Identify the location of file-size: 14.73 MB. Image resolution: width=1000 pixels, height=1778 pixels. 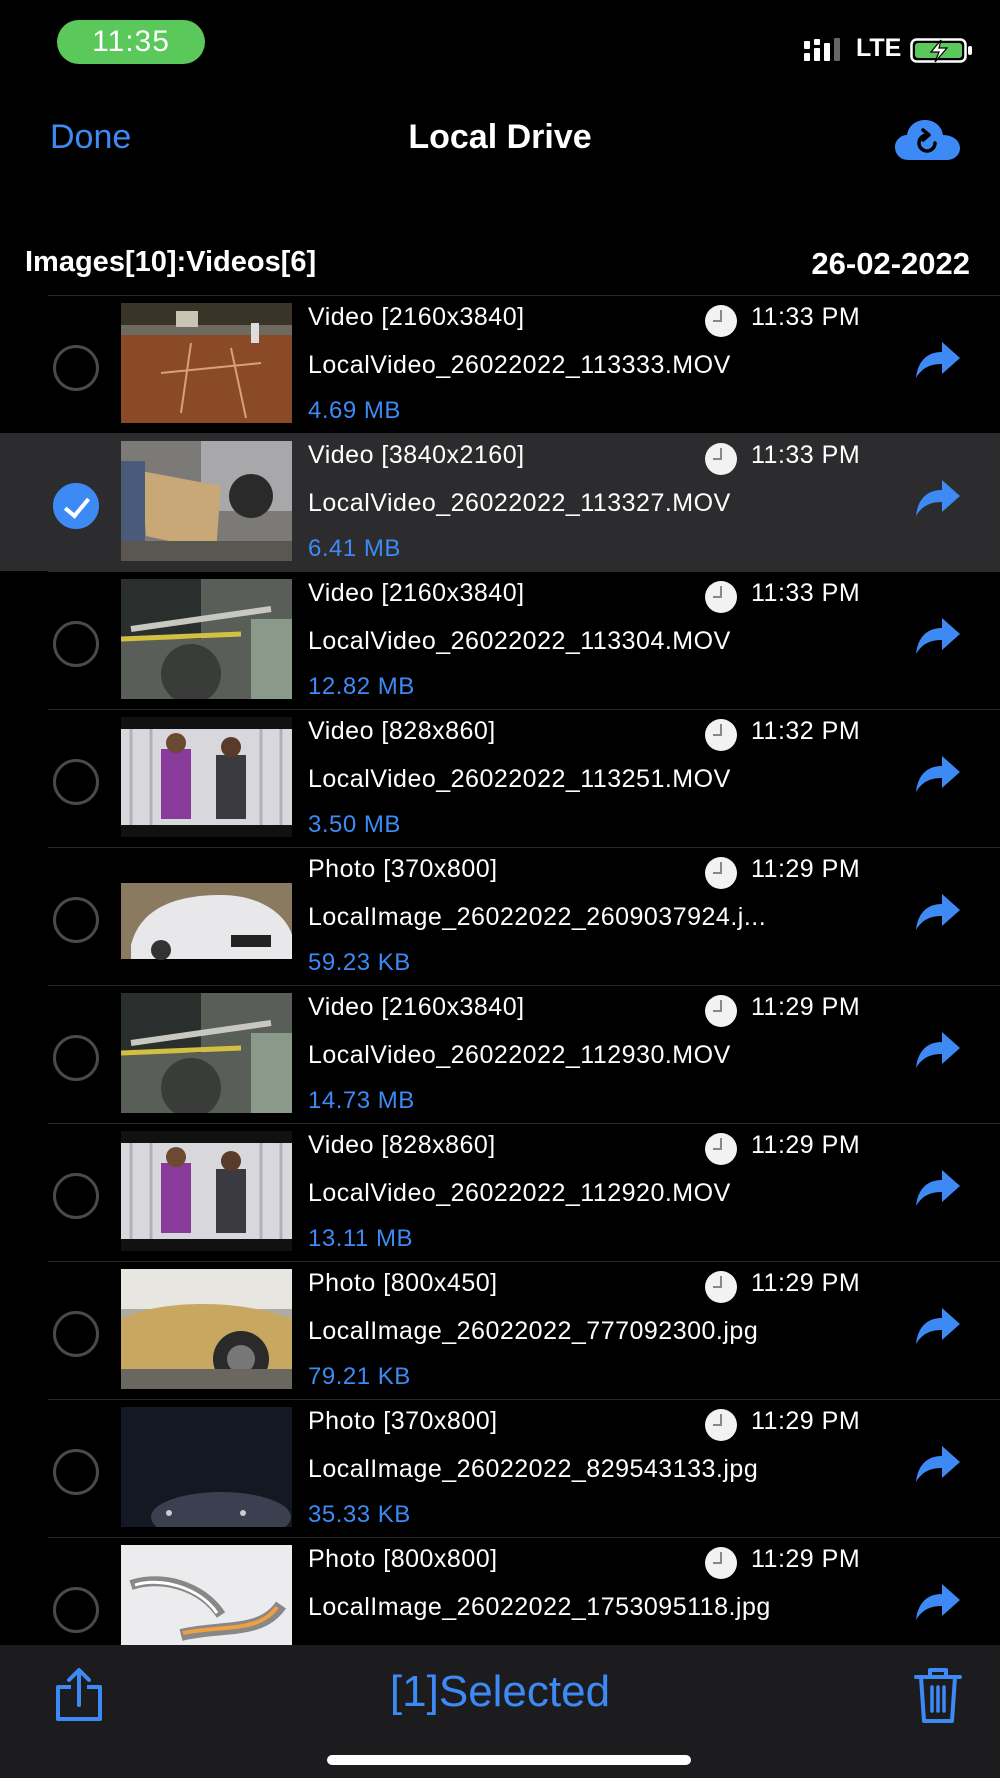
(361, 1100).